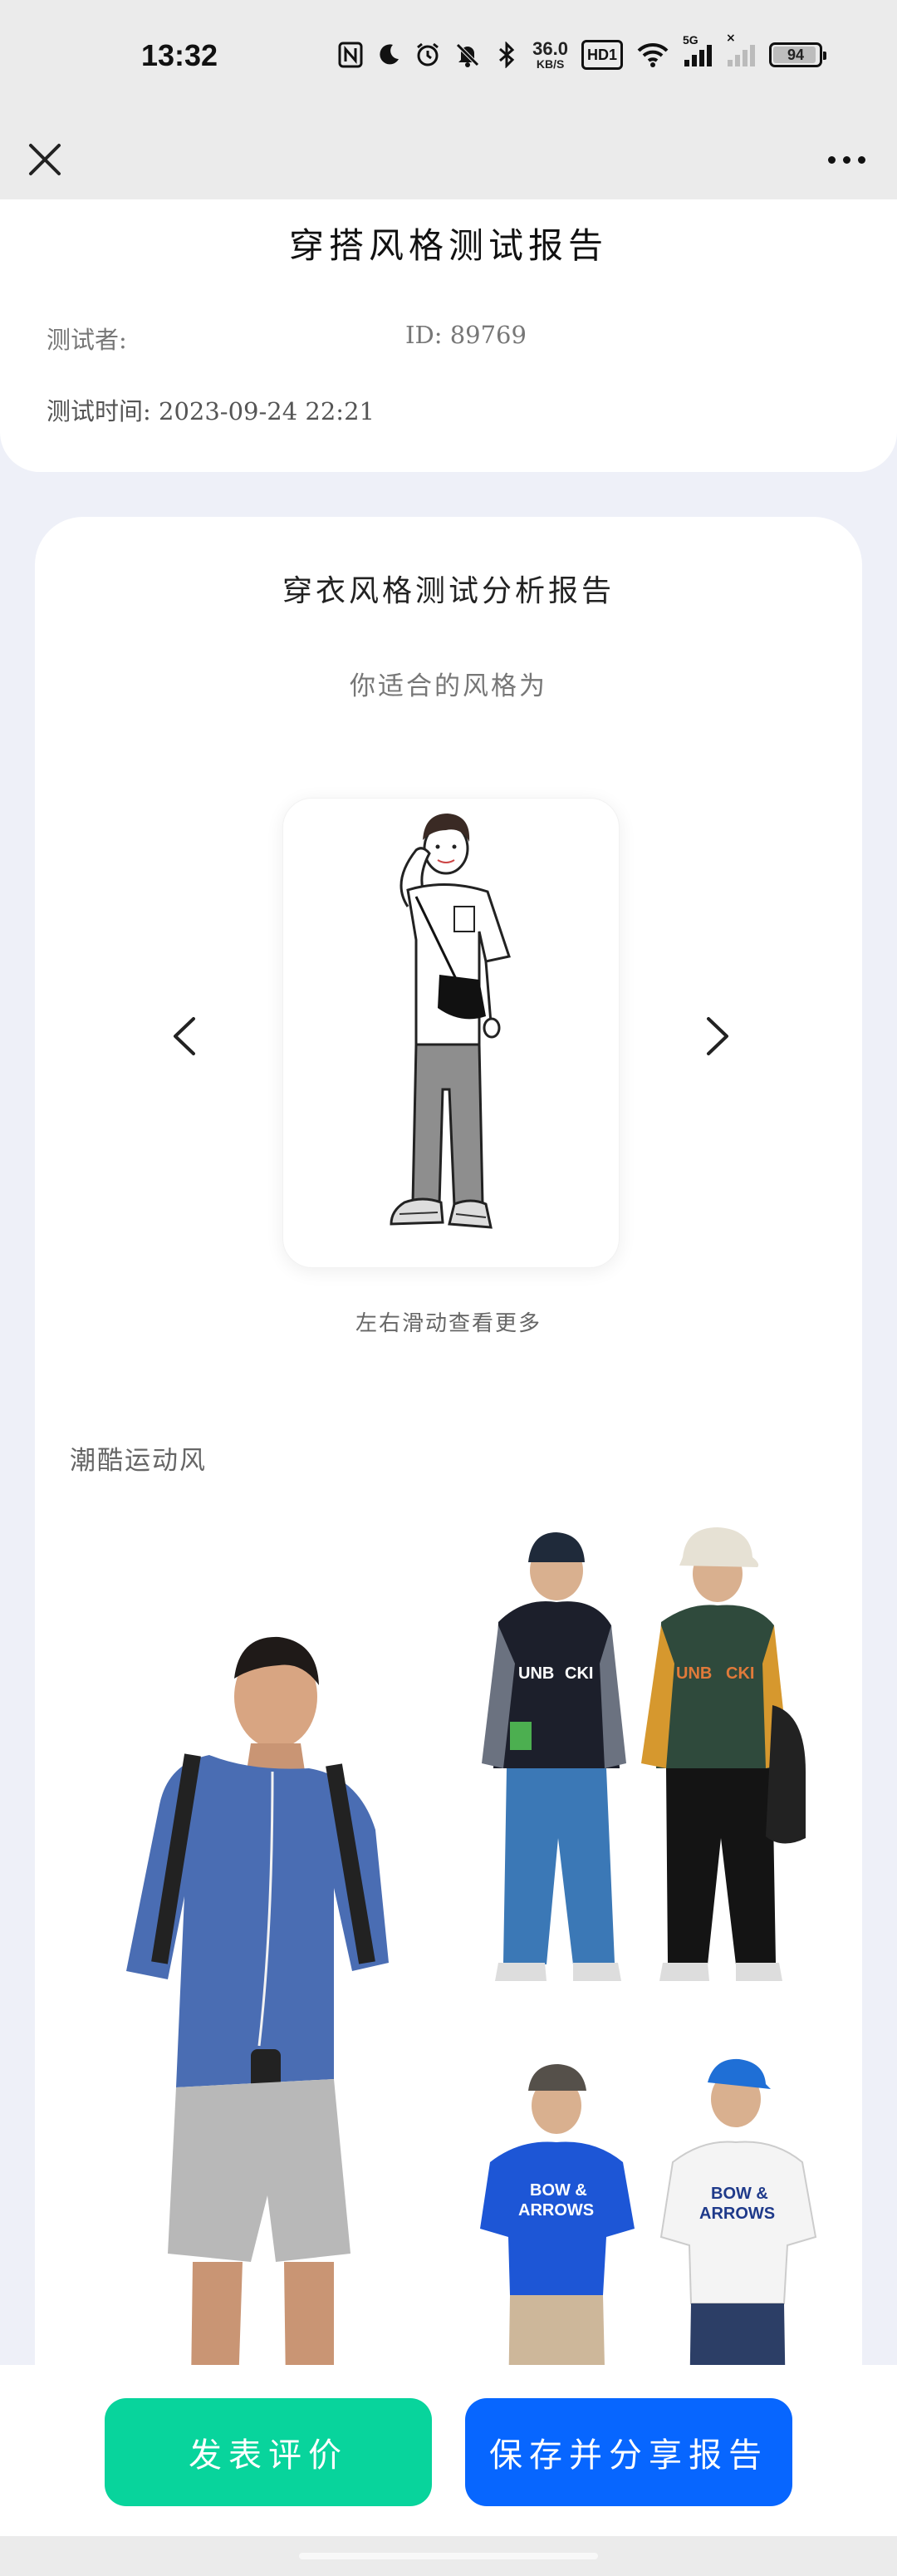 This screenshot has height=2576, width=897. What do you see at coordinates (741, 51) in the screenshot?
I see `signal-empty-icon: ×` at bounding box center [741, 51].